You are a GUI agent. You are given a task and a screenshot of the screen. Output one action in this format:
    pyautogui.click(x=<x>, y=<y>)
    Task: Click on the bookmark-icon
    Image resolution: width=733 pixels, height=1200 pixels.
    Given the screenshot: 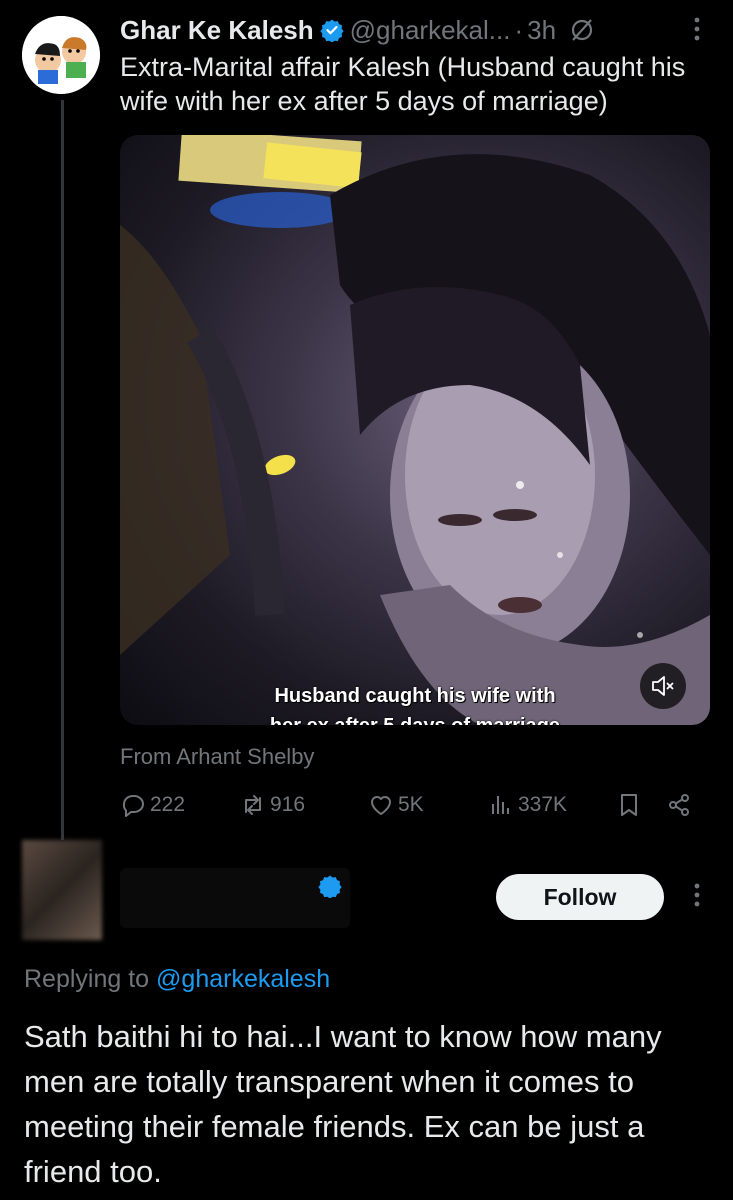 What is the action you would take?
    pyautogui.click(x=629, y=805)
    